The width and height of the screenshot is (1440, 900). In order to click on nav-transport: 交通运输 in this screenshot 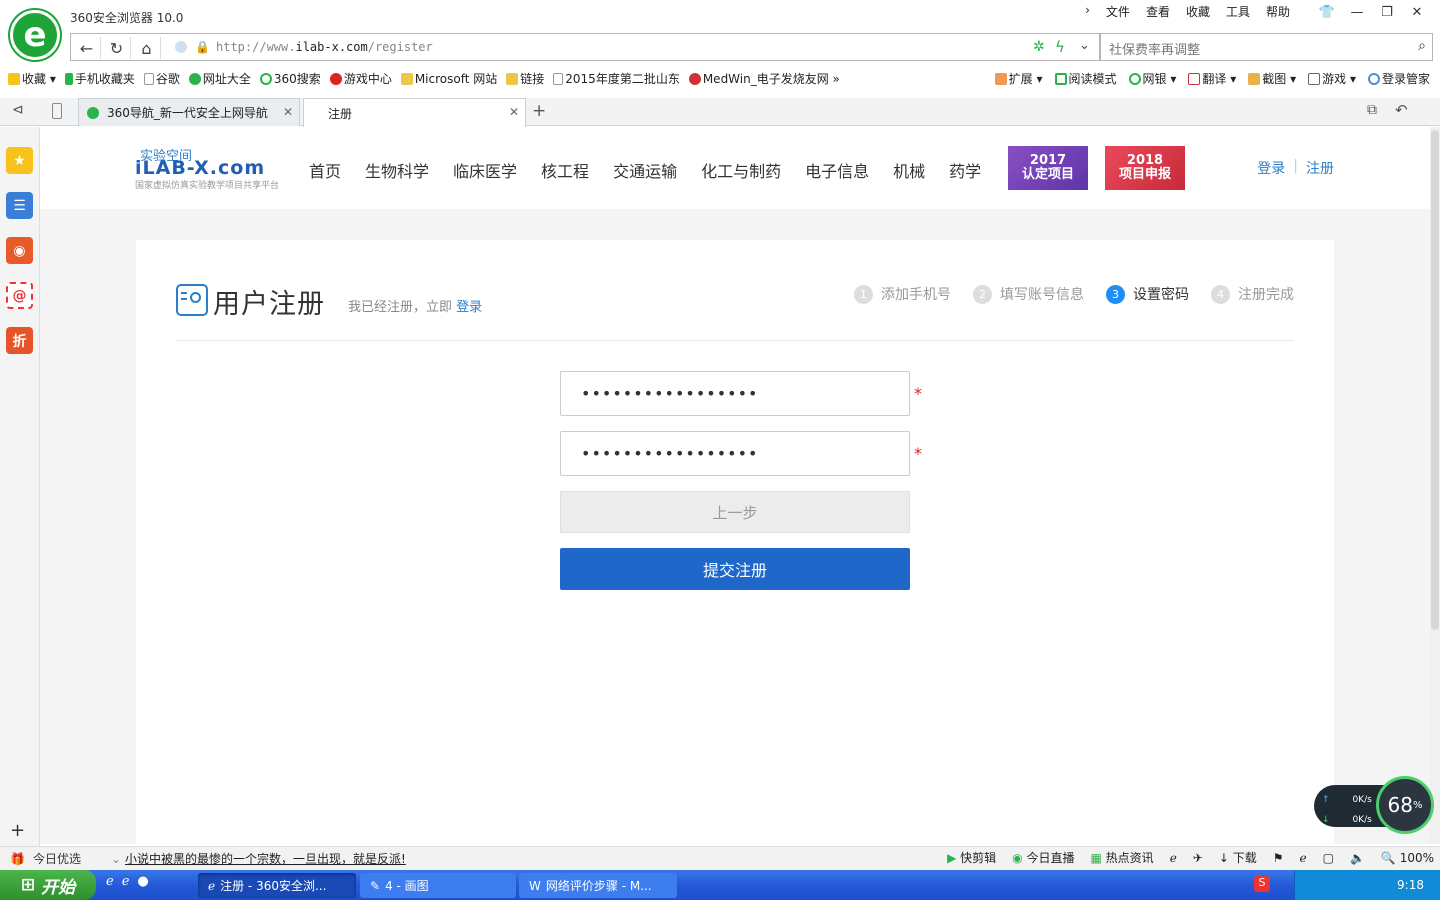, I will do `click(645, 170)`.